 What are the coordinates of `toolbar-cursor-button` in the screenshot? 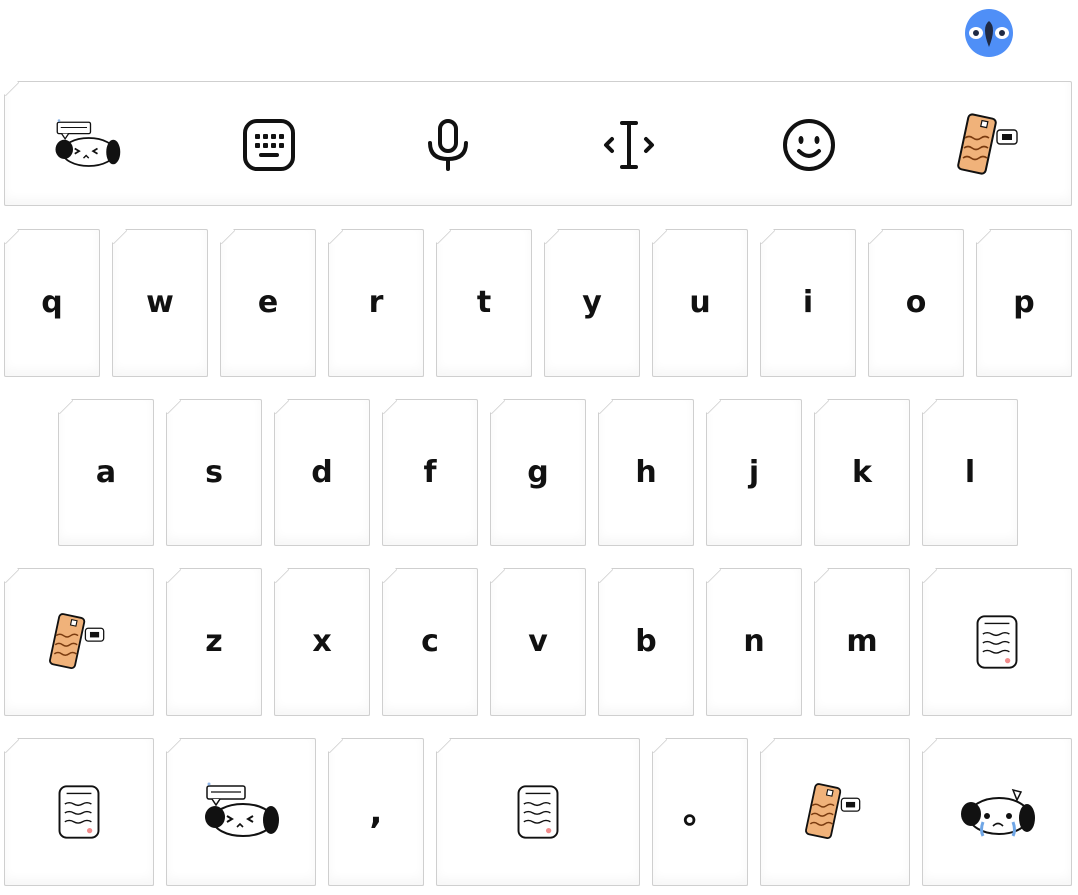 It's located at (629, 145).